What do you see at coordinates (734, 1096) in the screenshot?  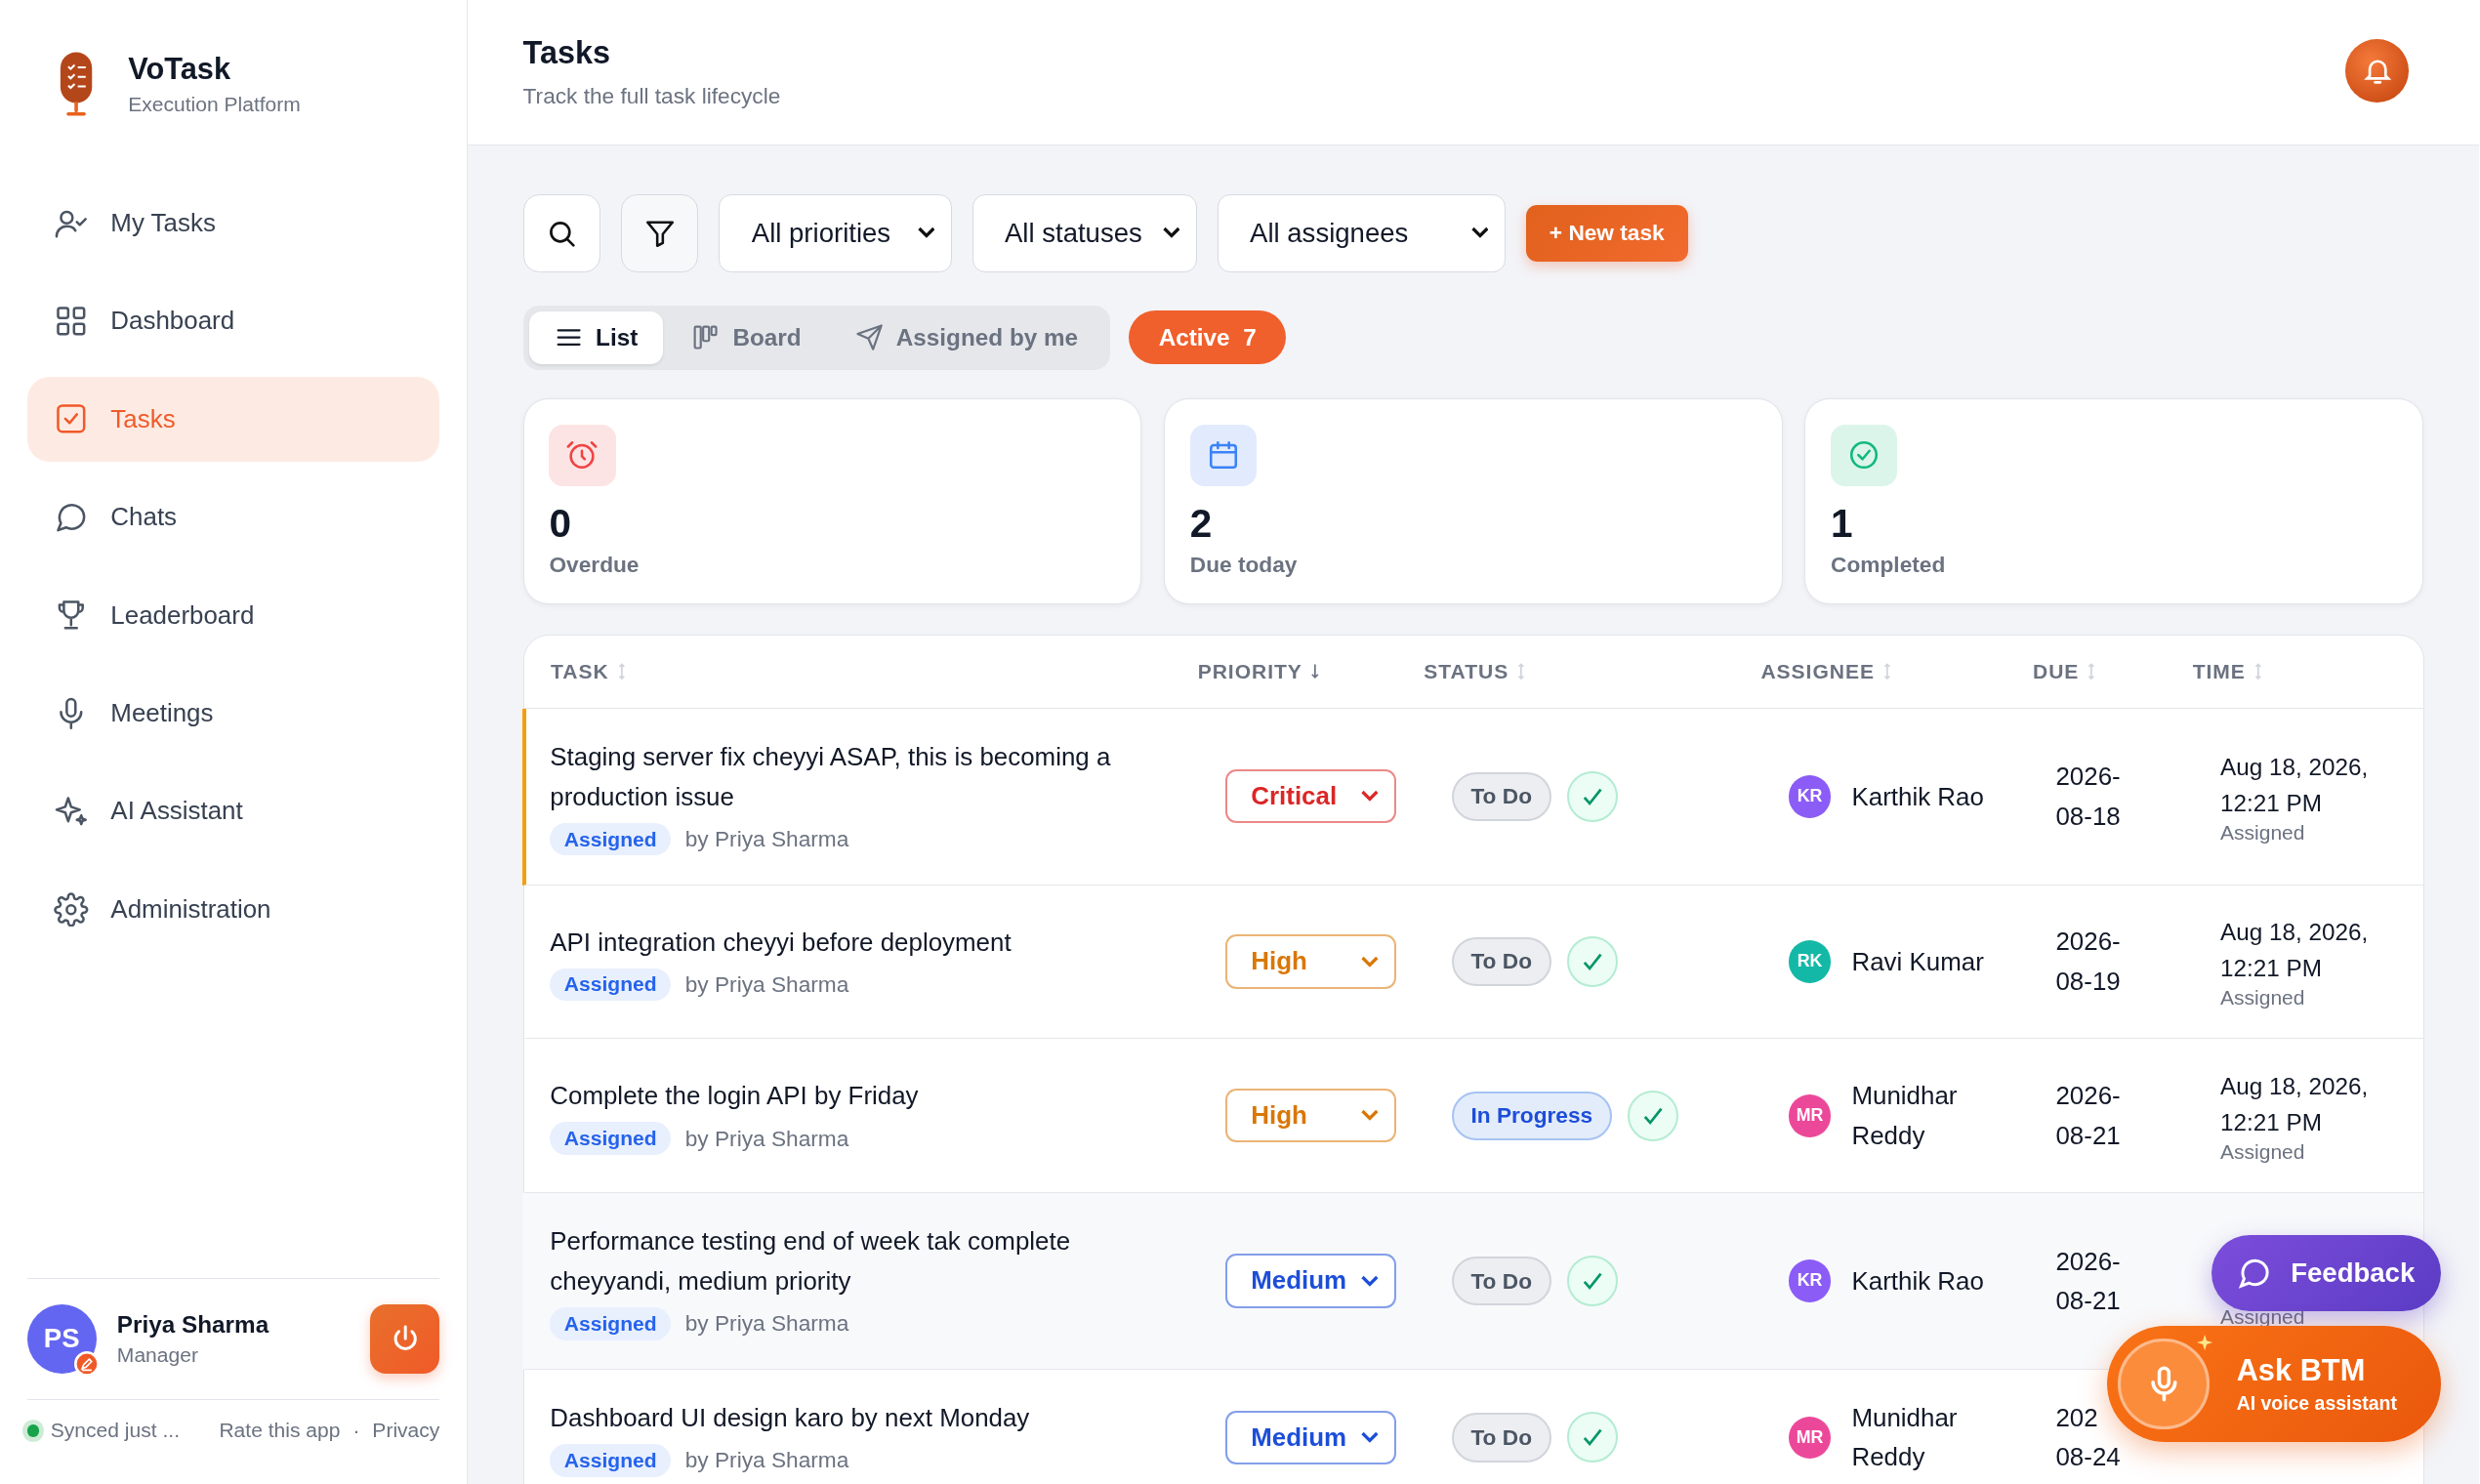 I see `task-title: Complete the login API by Friday` at bounding box center [734, 1096].